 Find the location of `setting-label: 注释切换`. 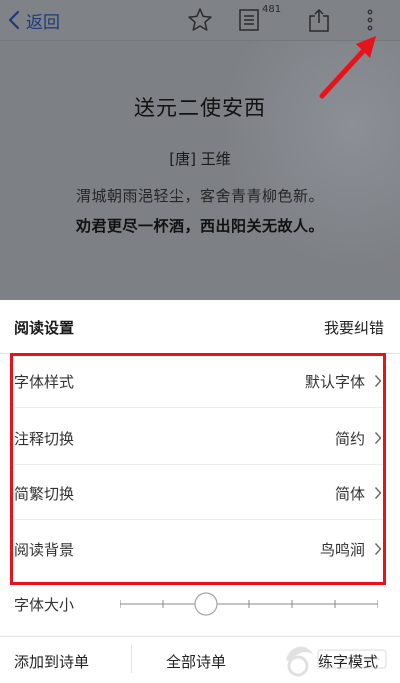

setting-label: 注释切换 is located at coordinates (44, 439).